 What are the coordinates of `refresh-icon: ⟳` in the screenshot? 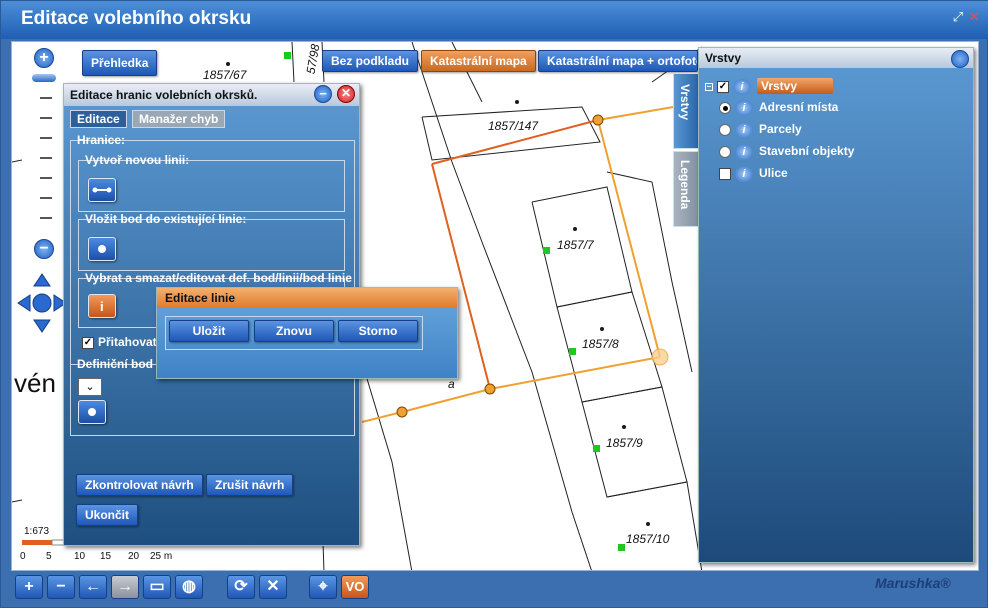 It's located at (241, 587).